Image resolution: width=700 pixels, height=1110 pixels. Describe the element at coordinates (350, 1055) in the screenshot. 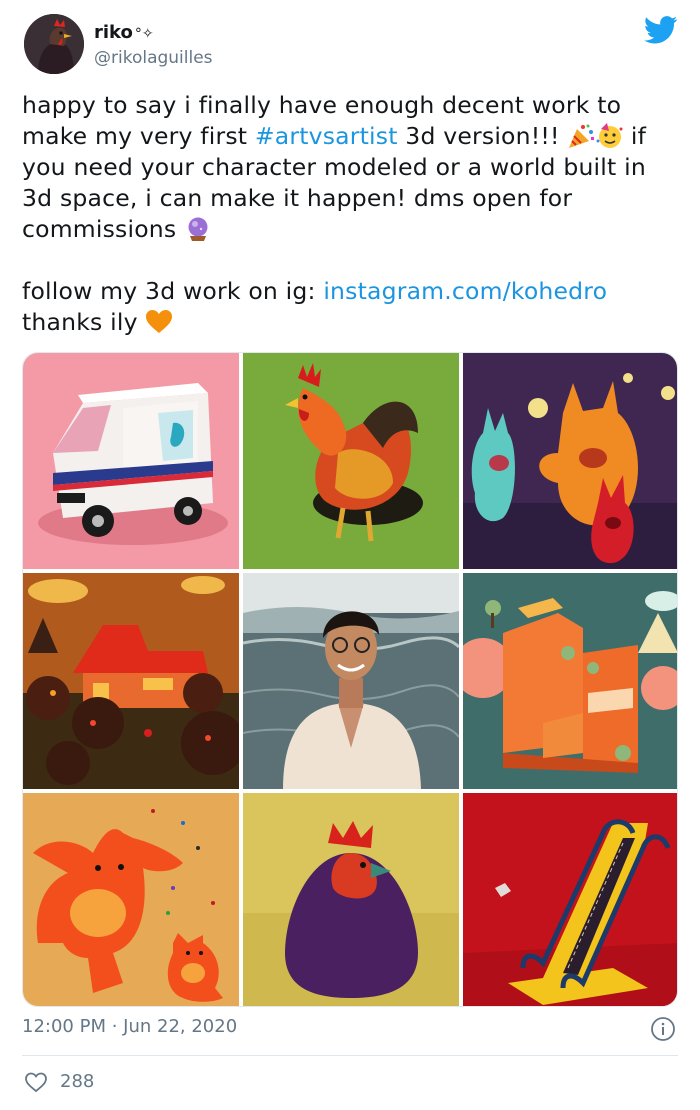

I see `divider` at that location.